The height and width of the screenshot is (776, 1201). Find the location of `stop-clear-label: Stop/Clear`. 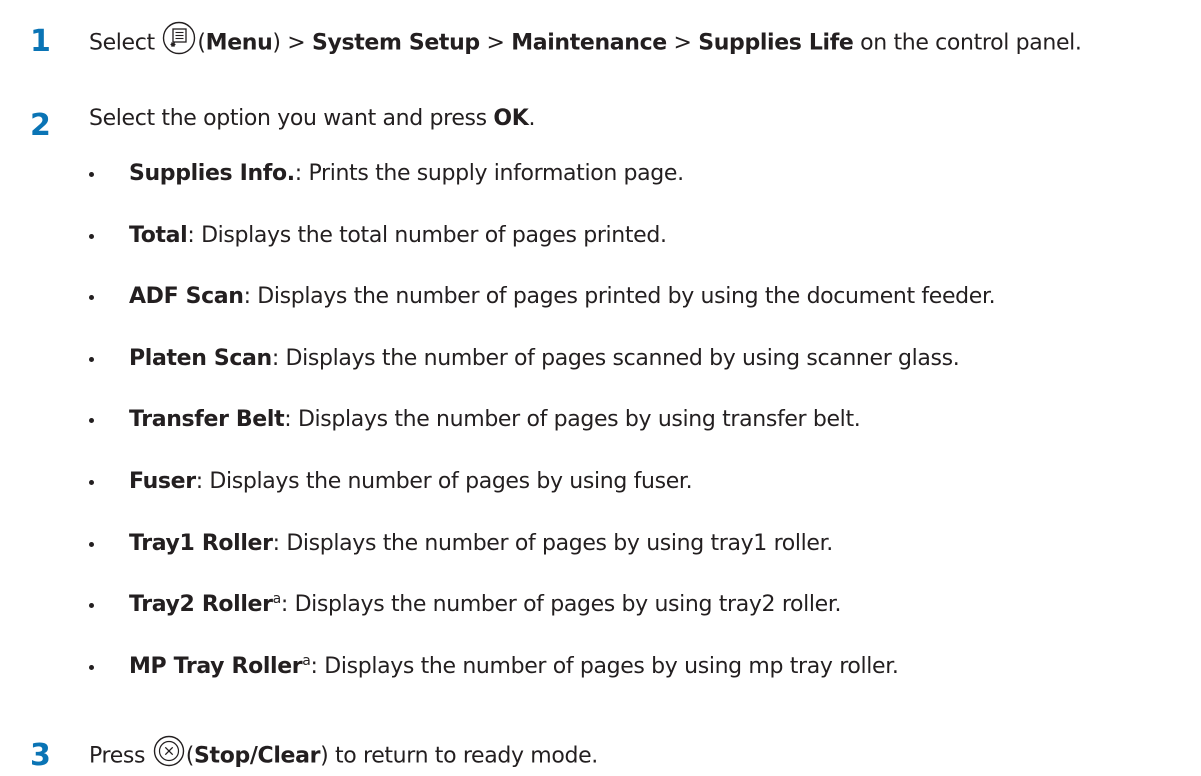

stop-clear-label: Stop/Clear is located at coordinates (257, 756).